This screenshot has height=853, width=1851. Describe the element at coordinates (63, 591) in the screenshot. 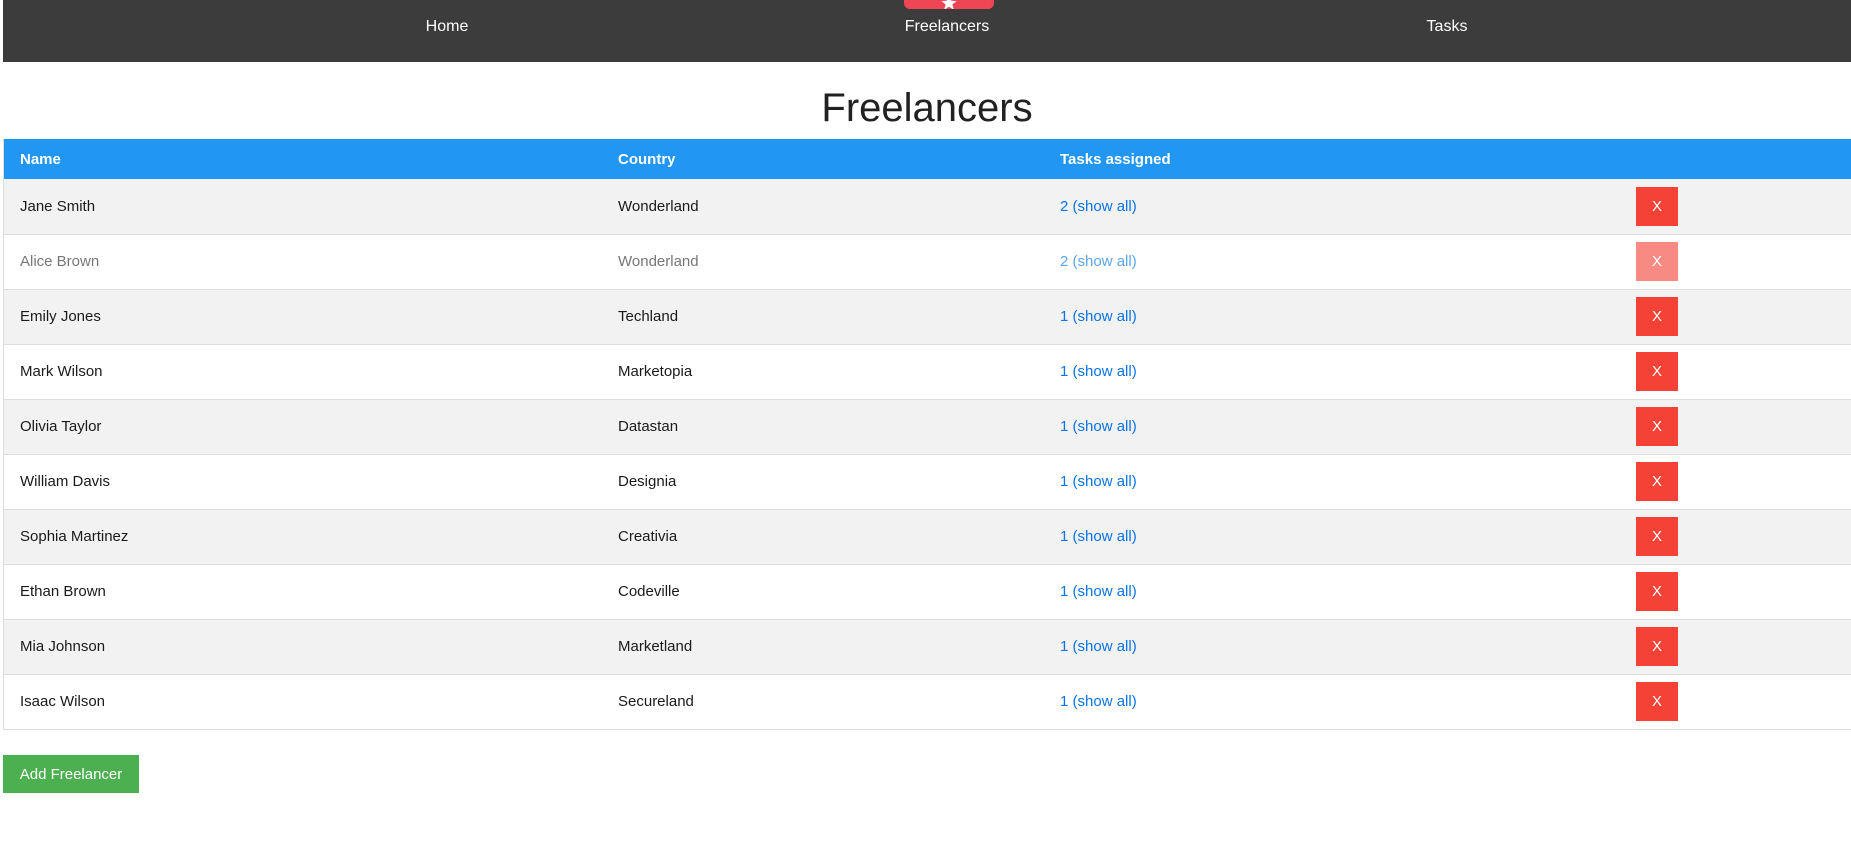

I see `cell-name: Ethan Brown` at that location.